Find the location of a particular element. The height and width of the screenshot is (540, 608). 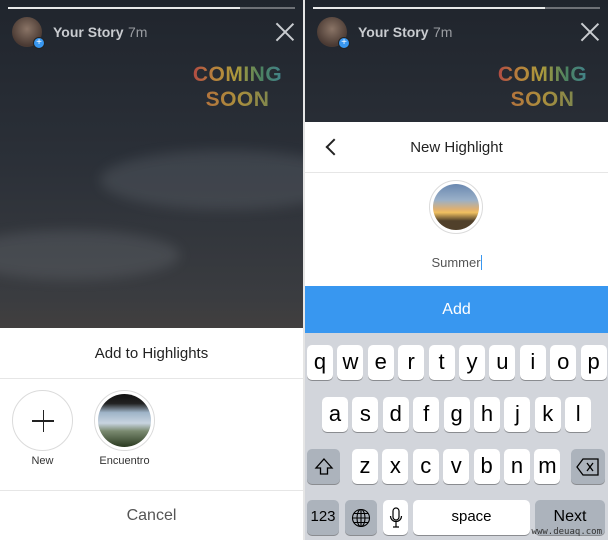

globe-key is located at coordinates (361, 517).